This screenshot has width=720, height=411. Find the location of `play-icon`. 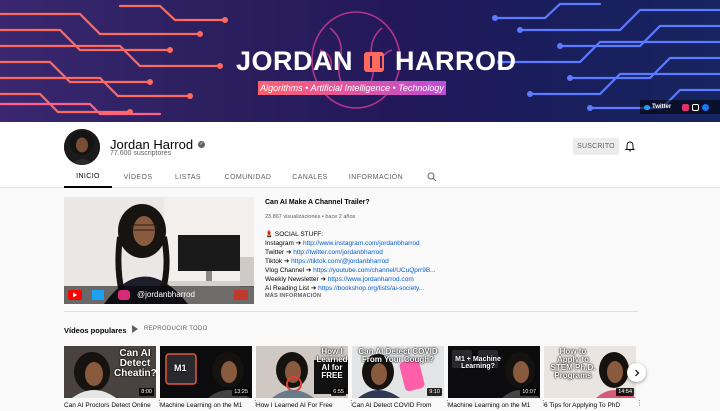

play-icon is located at coordinates (135, 329).